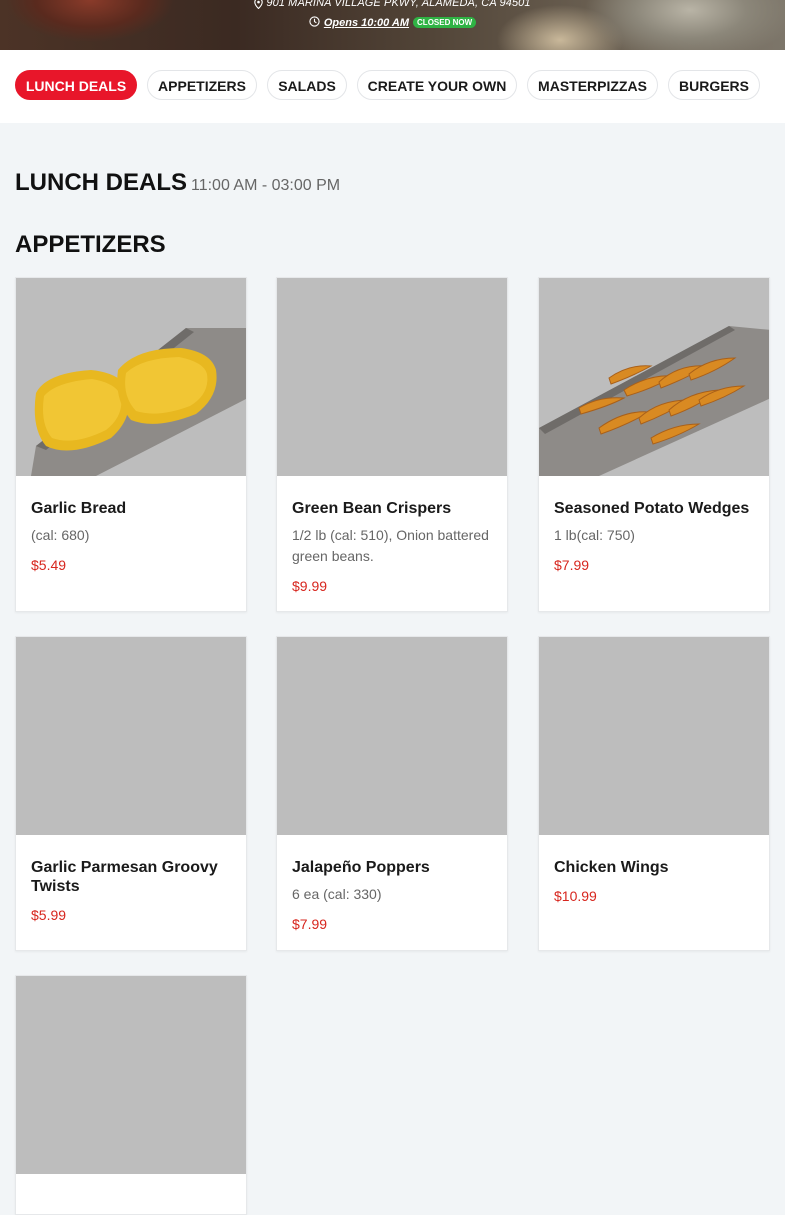 The height and width of the screenshot is (1215, 785). What do you see at coordinates (652, 508) in the screenshot?
I see `item-name: Seasoned Potato Wedges` at bounding box center [652, 508].